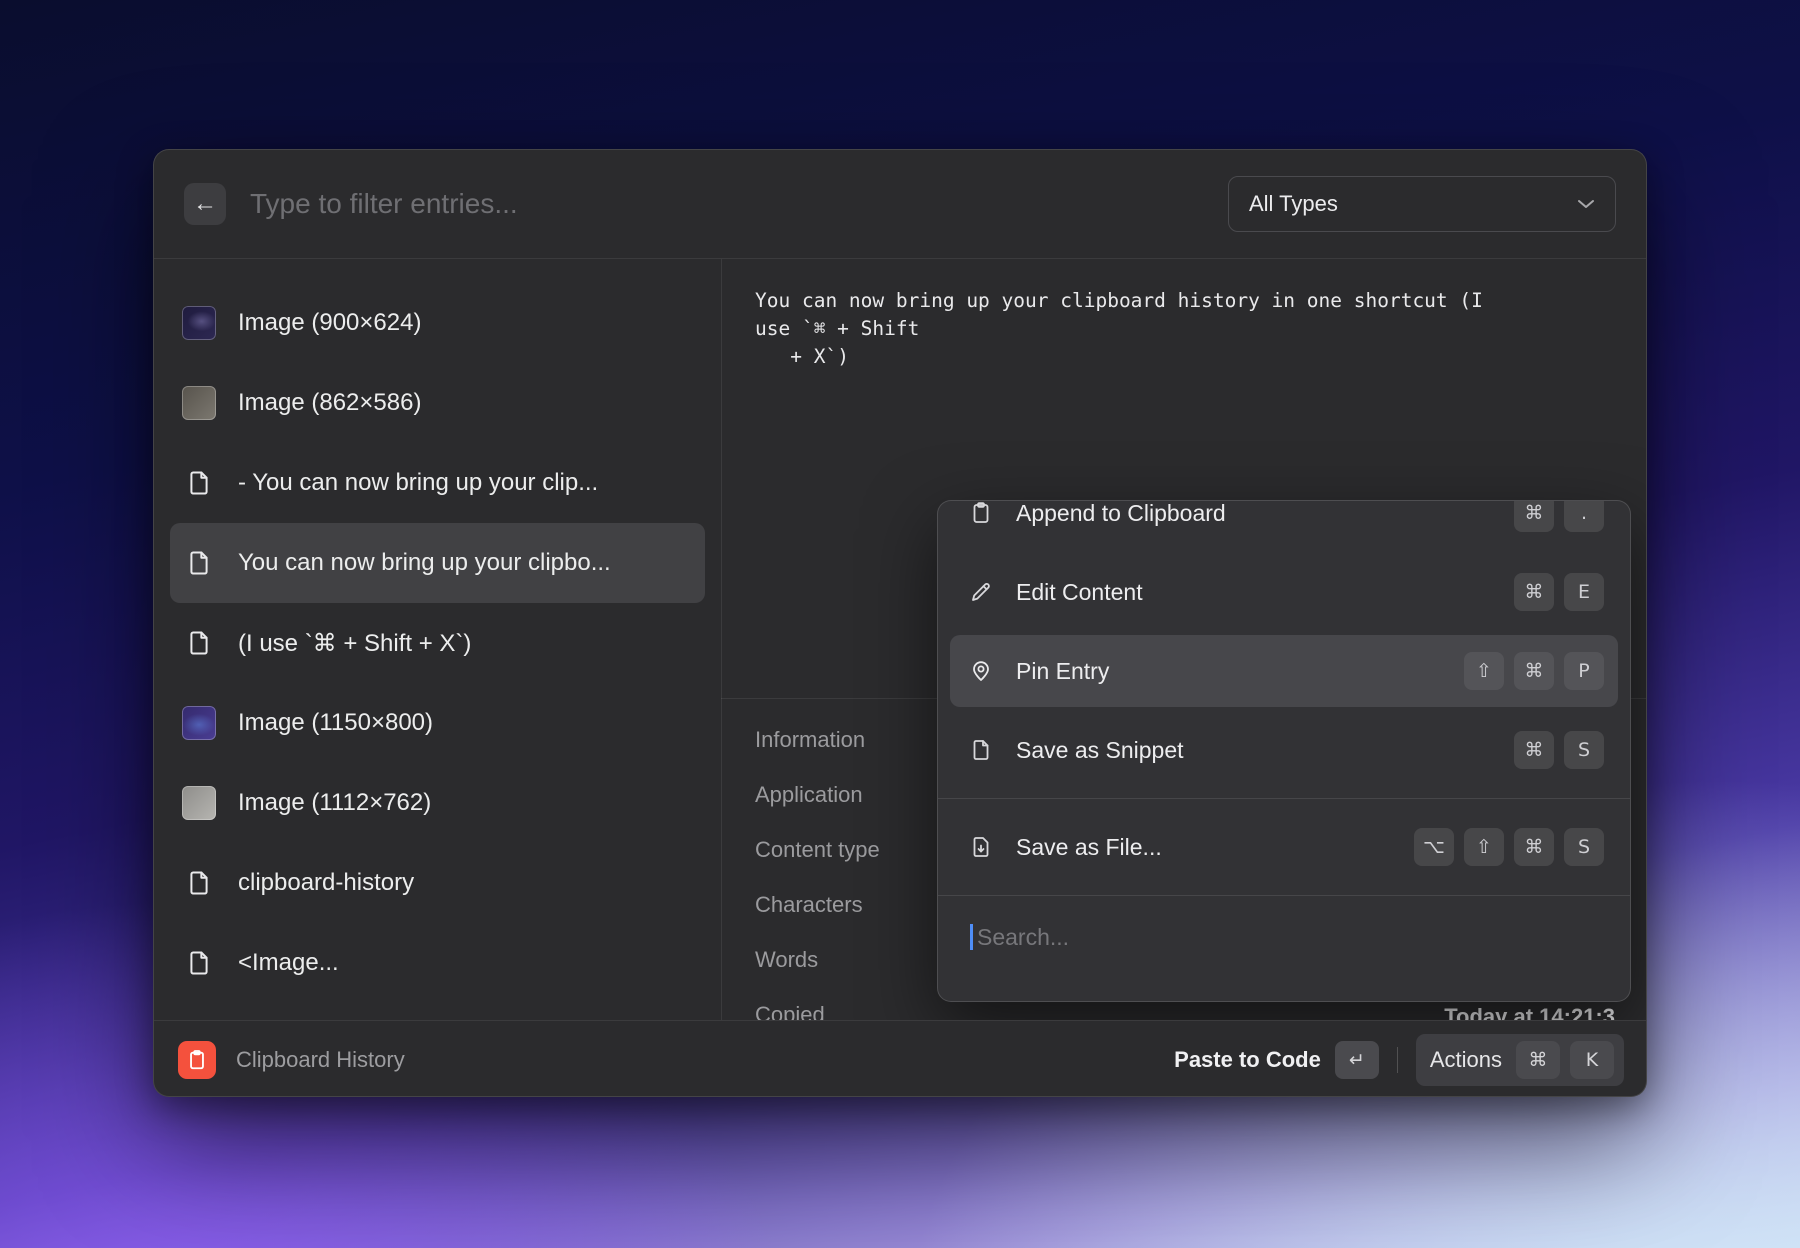 This screenshot has height=1248, width=1800. I want to click on back-arrow-icon: ←, so click(205, 203).